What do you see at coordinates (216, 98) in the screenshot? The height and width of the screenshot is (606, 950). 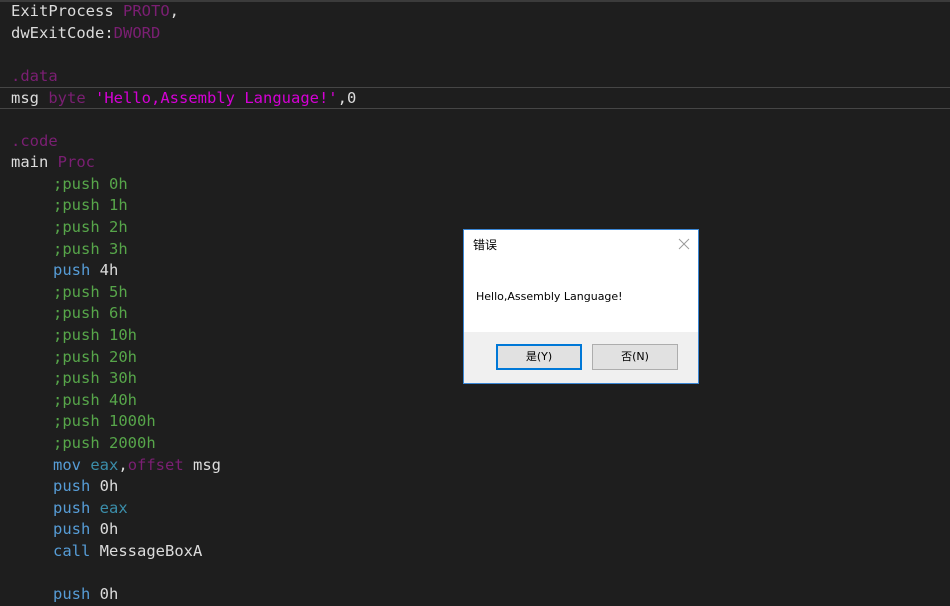 I see `string-literal: 'Hello,Assembly Language!'` at bounding box center [216, 98].